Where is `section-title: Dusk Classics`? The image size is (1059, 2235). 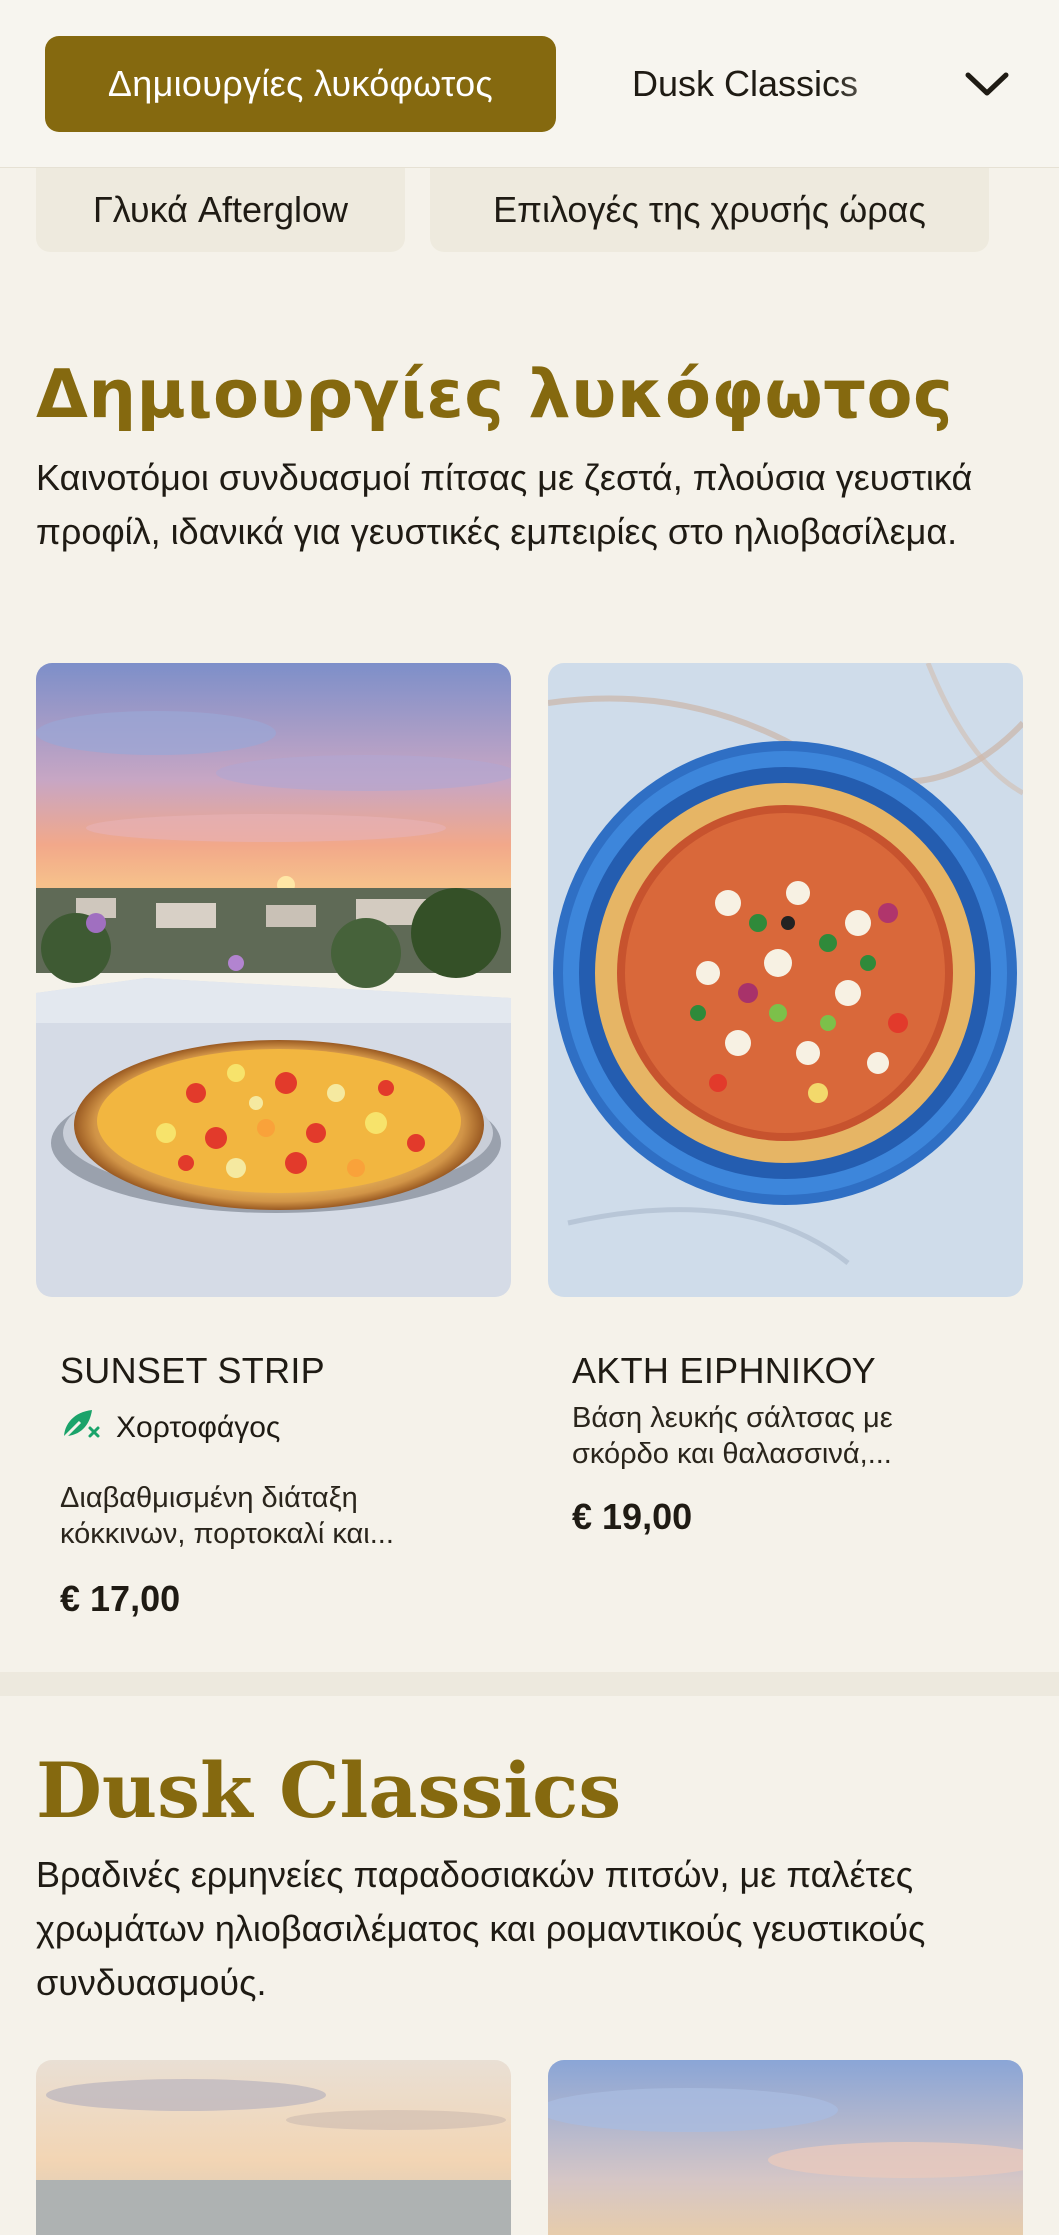 section-title: Dusk Classics is located at coordinates (329, 1790).